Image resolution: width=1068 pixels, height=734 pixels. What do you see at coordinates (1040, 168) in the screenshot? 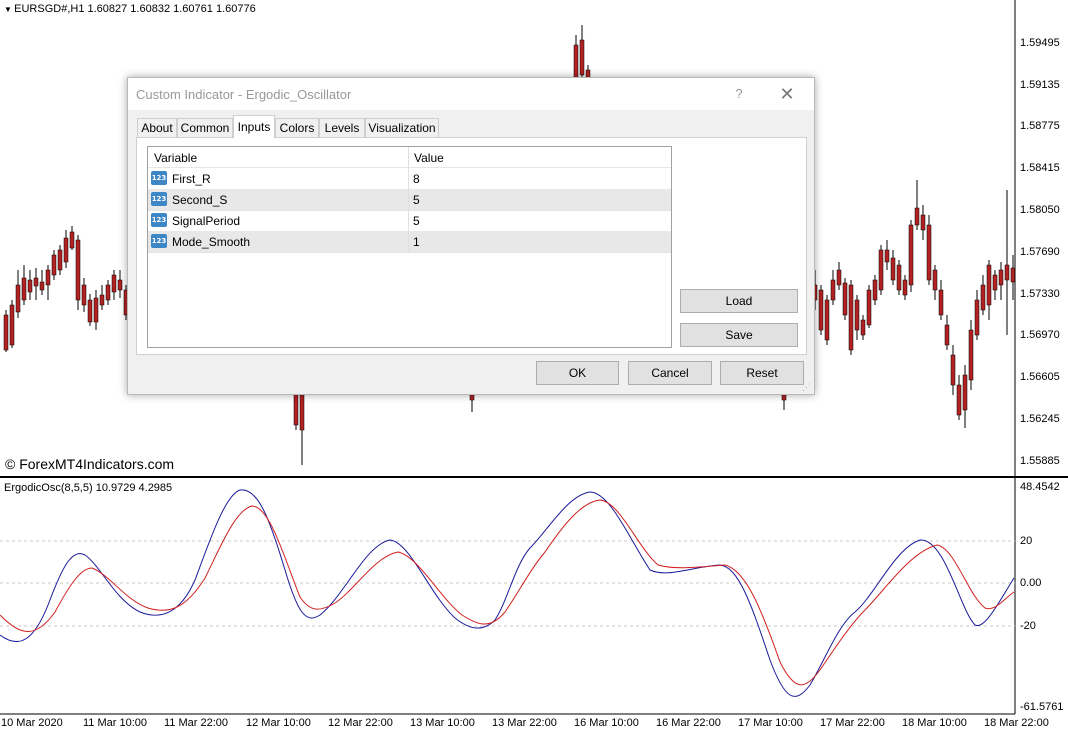
I see `price-label: 1.58415` at bounding box center [1040, 168].